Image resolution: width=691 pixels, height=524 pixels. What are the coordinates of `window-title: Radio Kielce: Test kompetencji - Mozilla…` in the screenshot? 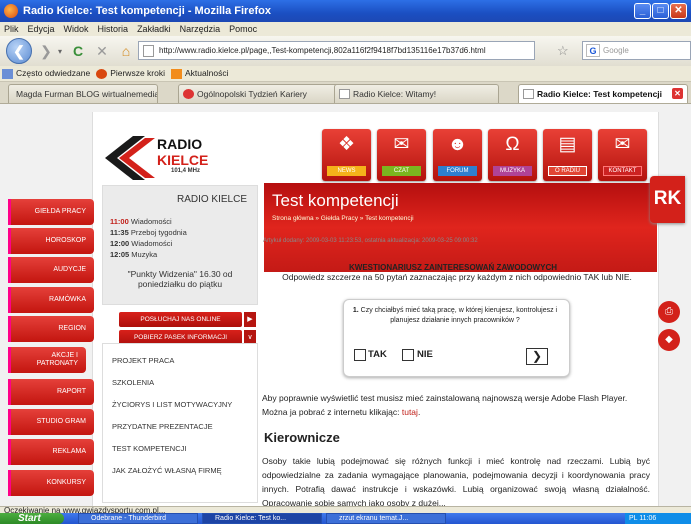 It's located at (147, 11).